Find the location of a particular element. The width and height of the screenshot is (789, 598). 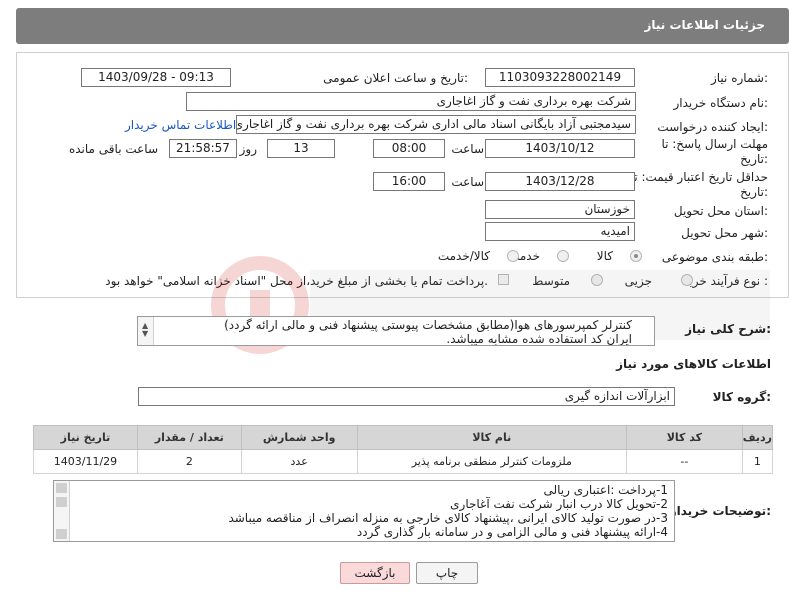

description-label: شرح کلی نیاز: is located at coordinates (728, 329).